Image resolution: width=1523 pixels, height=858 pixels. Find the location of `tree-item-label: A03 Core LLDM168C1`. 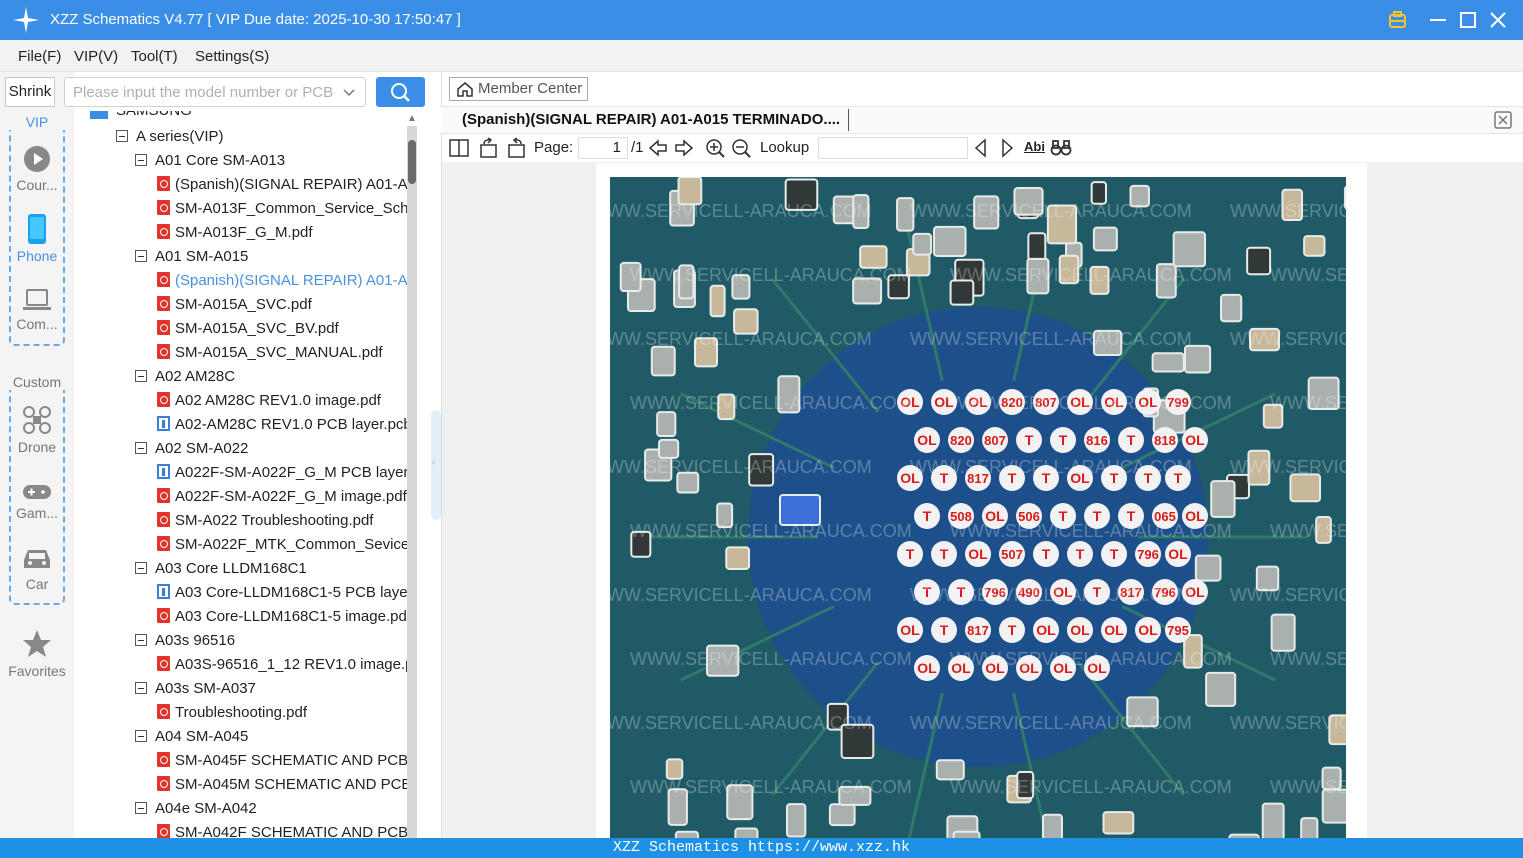

tree-item-label: A03 Core LLDM168C1 is located at coordinates (231, 568).